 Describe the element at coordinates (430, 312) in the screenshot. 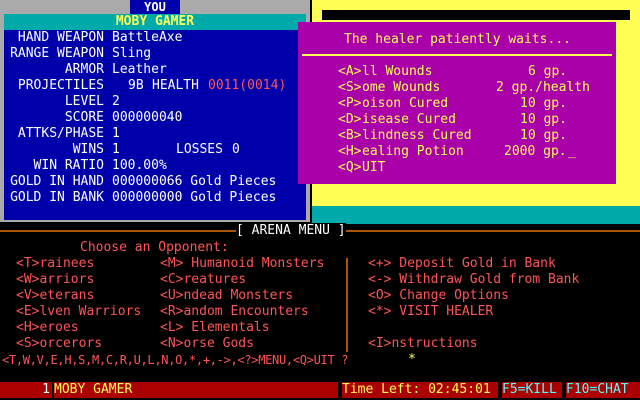

I see `visit-healer-option: <*> VISIT HEALER` at that location.